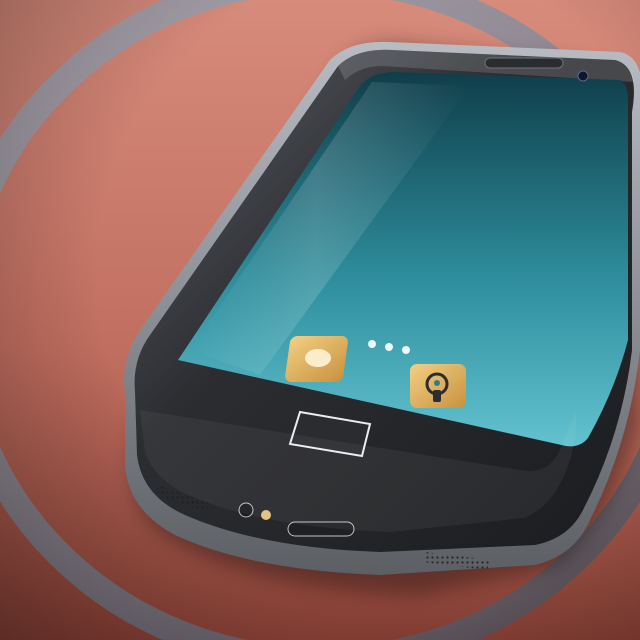 The image size is (640, 640). Describe the element at coordinates (316, 359) in the screenshot. I see `photos-app-icon` at that location.